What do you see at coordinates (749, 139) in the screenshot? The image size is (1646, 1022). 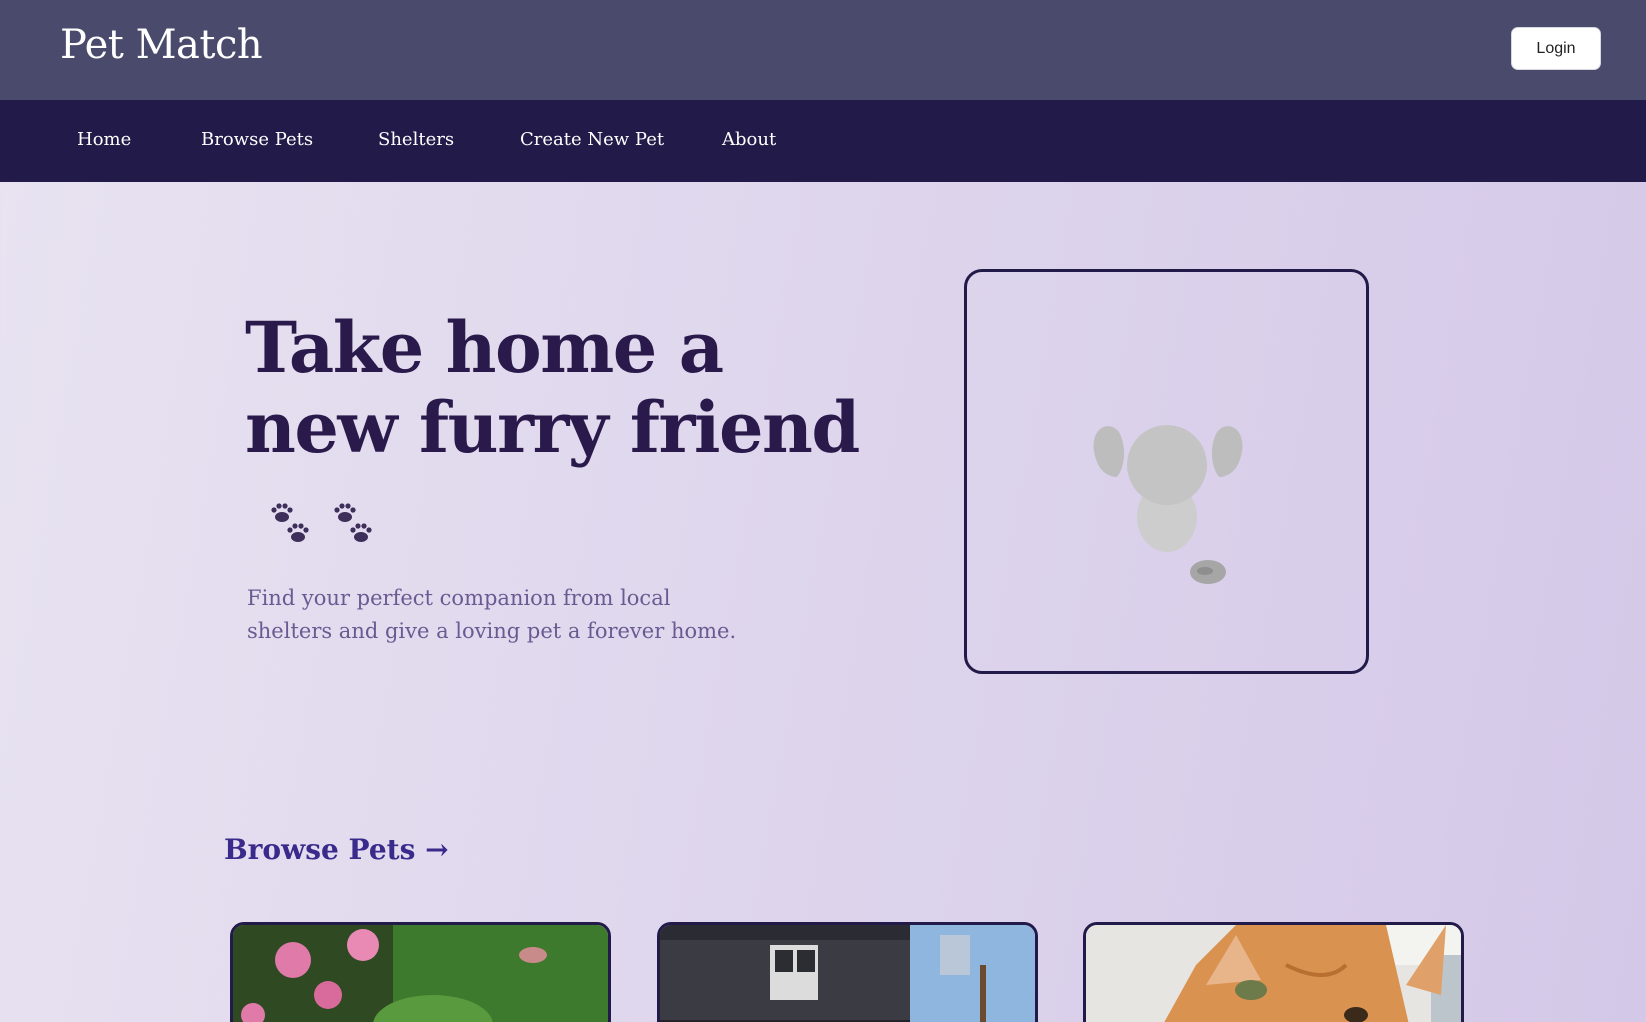 I see `nav-item-about: About` at bounding box center [749, 139].